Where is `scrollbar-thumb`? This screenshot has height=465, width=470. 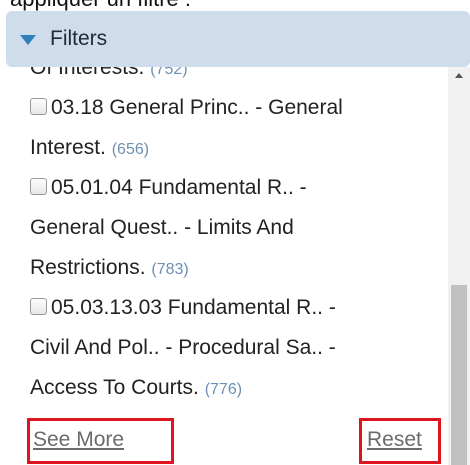
scrollbar-thumb is located at coordinates (459, 375).